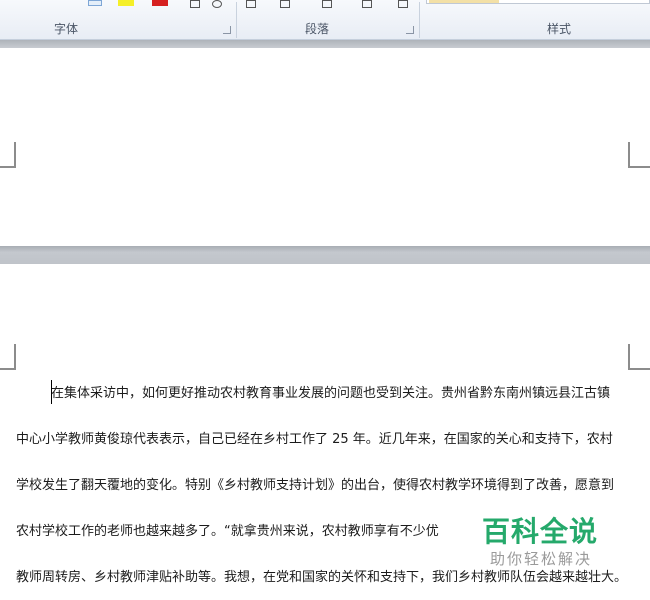 This screenshot has height=600, width=650. What do you see at coordinates (559, 29) in the screenshot?
I see `styles-group-label: 样式` at bounding box center [559, 29].